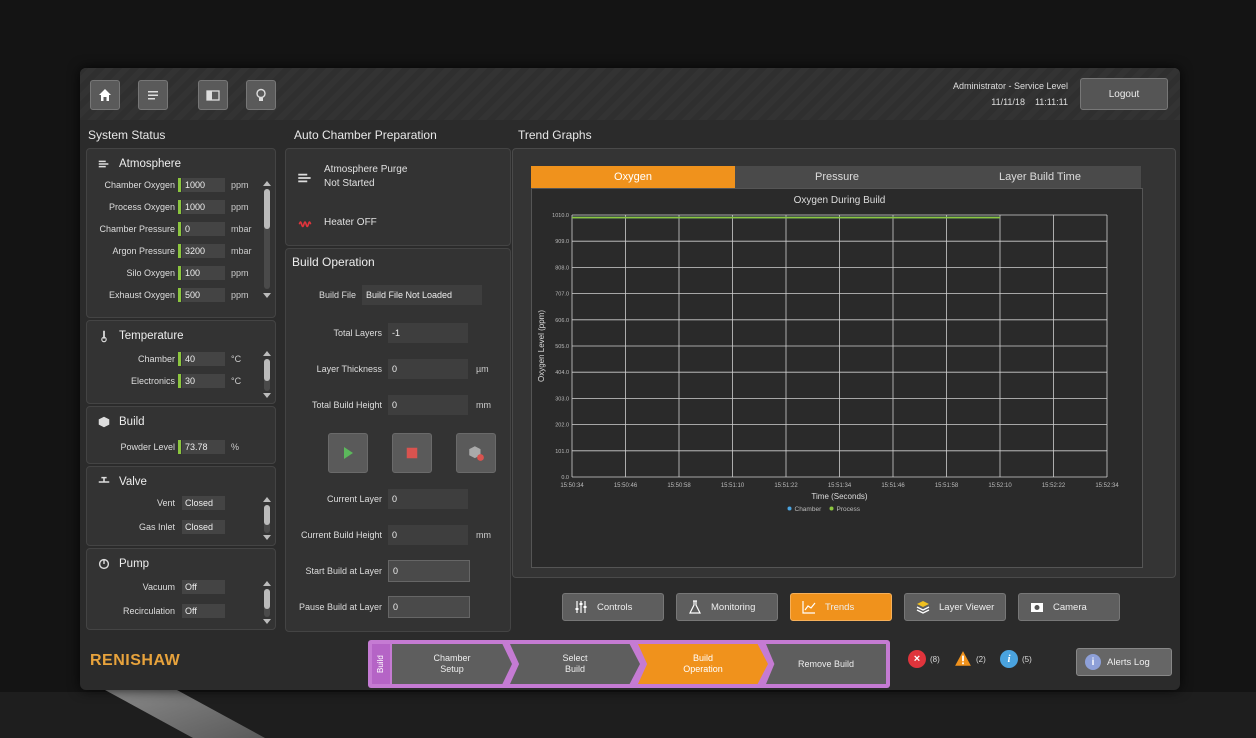 The image size is (1256, 738). What do you see at coordinates (562, 399) in the screenshot?
I see `y-tick-label: 303.0` at bounding box center [562, 399].